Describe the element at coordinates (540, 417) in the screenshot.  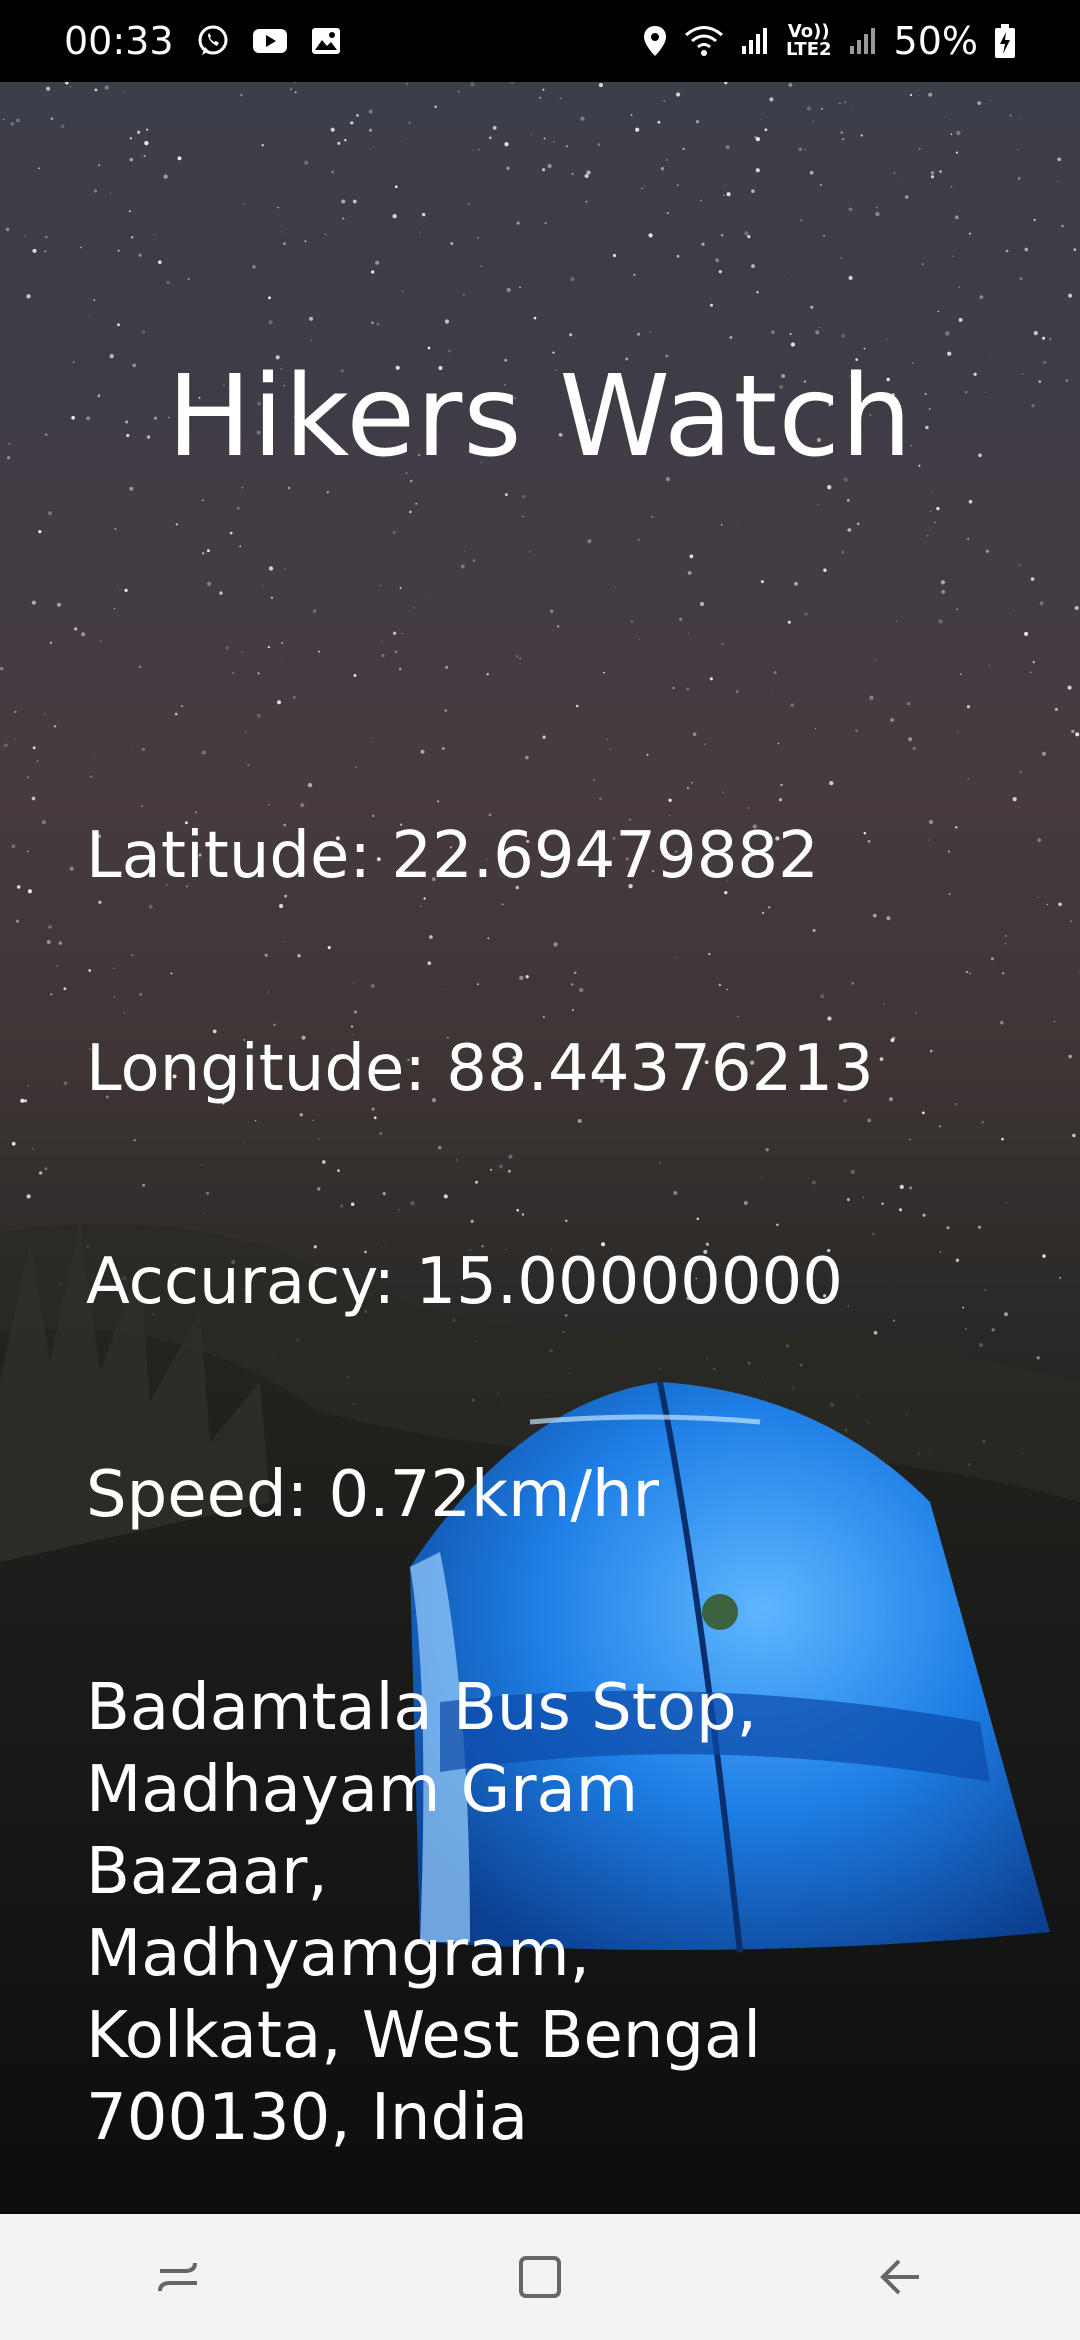
I see `app-title: Hikers Watch` at that location.